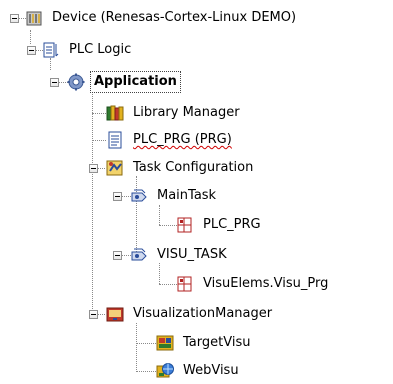  What do you see at coordinates (117, 255) in the screenshot?
I see `collapse-toggle-visu-task` at bounding box center [117, 255].